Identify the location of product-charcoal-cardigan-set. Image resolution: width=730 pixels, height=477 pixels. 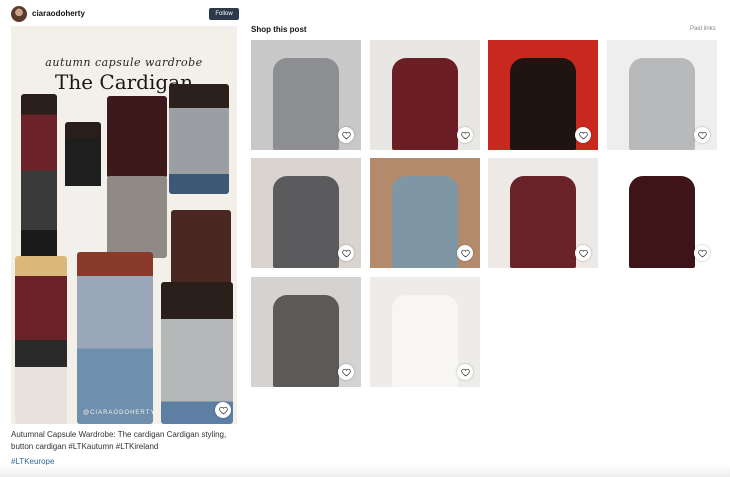
(306, 213).